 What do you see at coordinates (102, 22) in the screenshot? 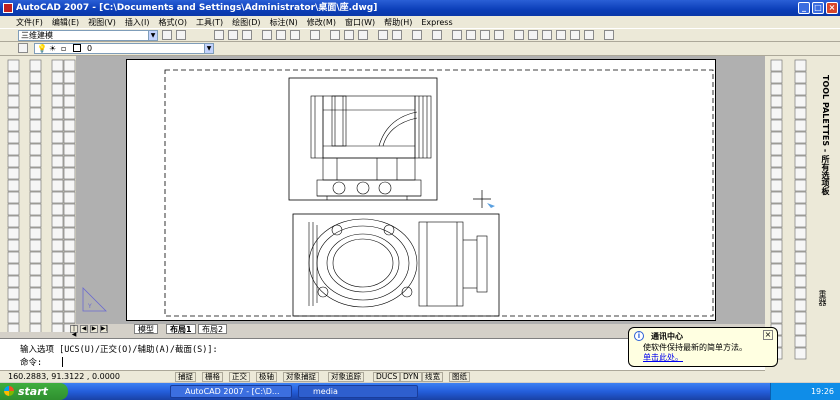
I see `menu-view: 视图(V)` at bounding box center [102, 22].